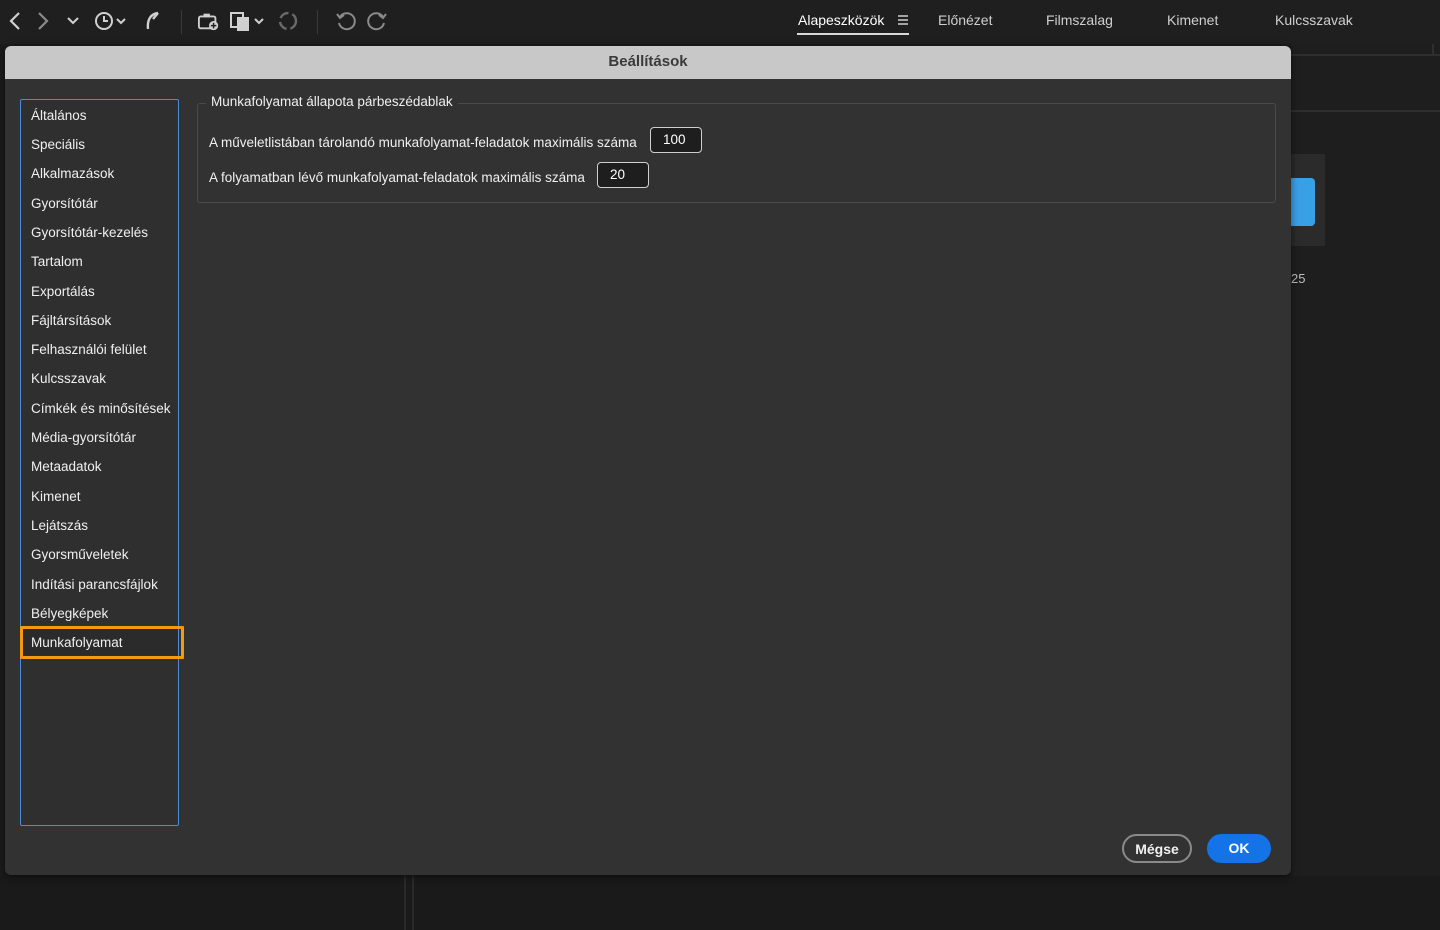 Image resolution: width=1440 pixels, height=930 pixels. What do you see at coordinates (965, 20) in the screenshot?
I see `workspace-tab-preview: Előnézet` at bounding box center [965, 20].